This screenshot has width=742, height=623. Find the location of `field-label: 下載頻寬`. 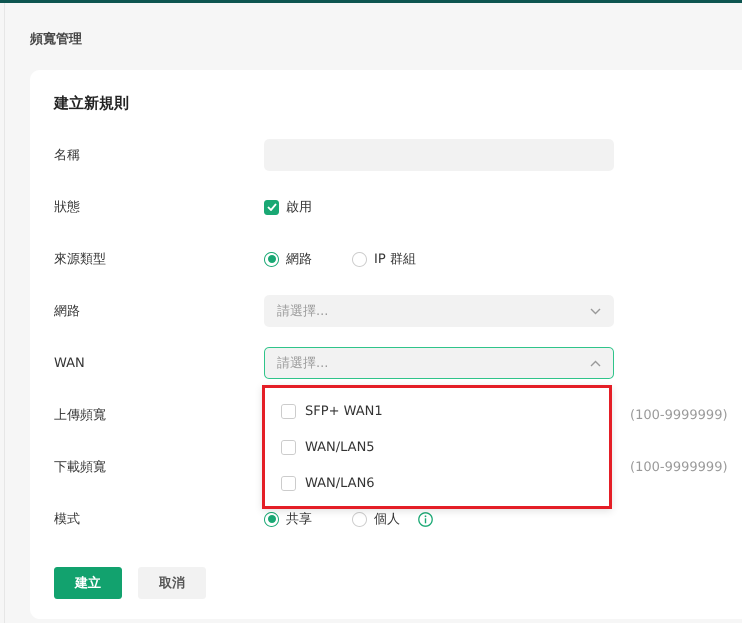

field-label: 下載頻寬 is located at coordinates (80, 467).